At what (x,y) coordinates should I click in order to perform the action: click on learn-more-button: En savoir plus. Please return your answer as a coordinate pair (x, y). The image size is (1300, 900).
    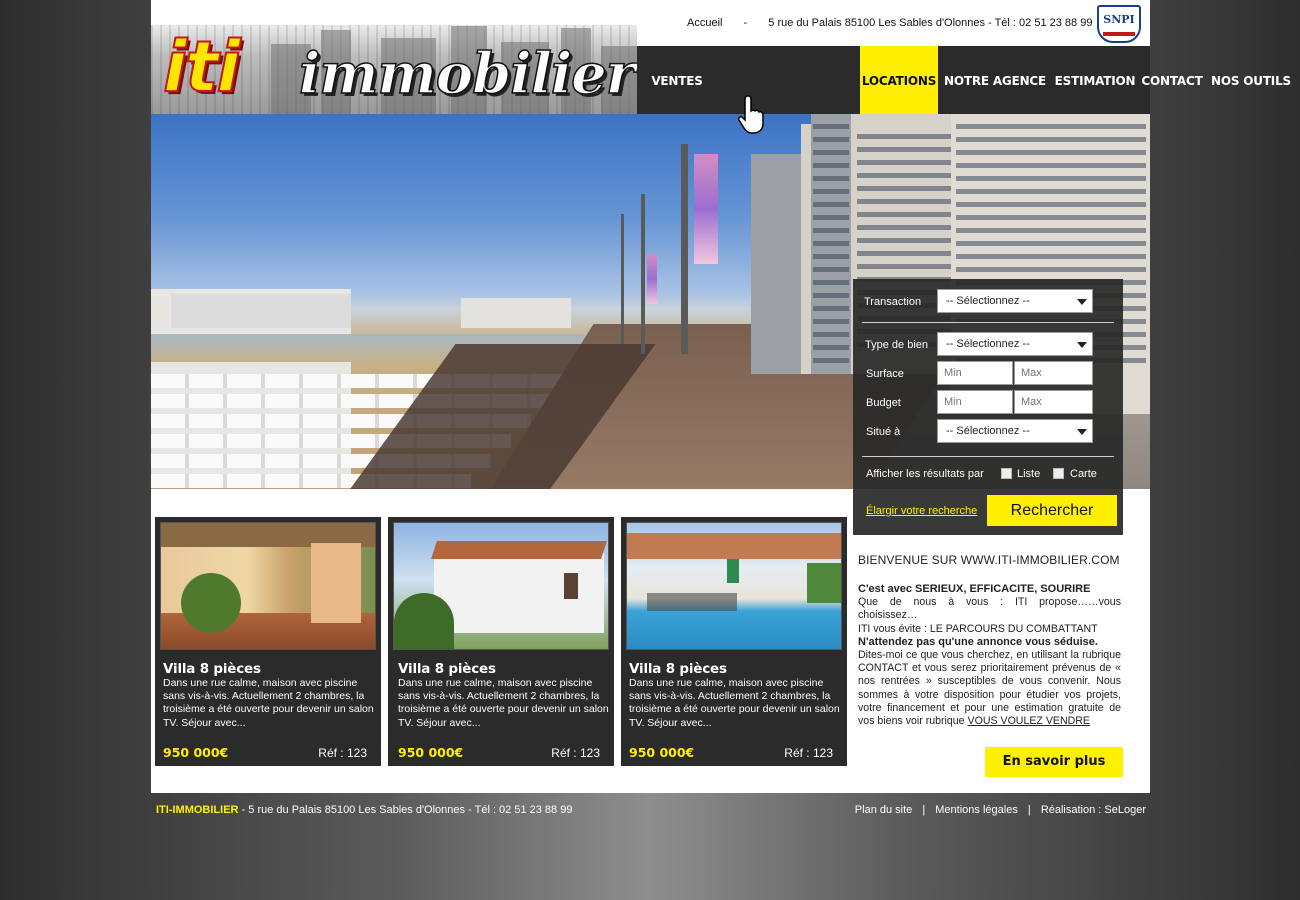
    Looking at the image, I should click on (1054, 762).